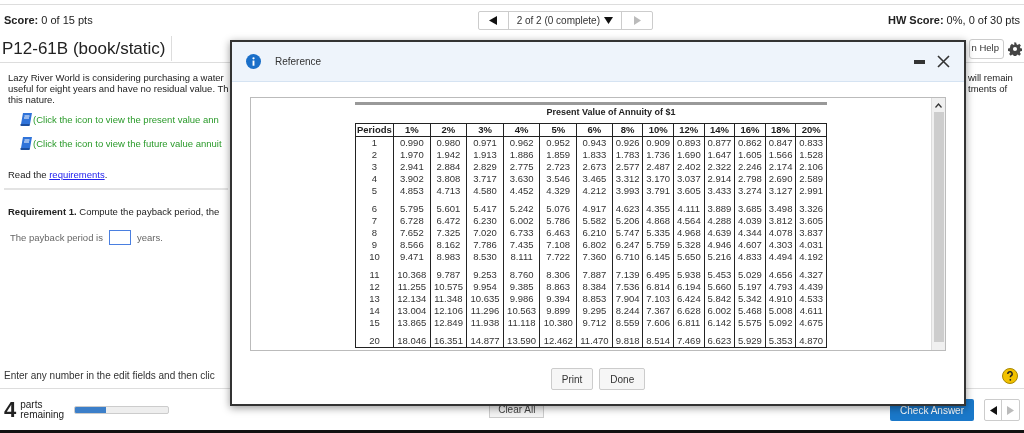 This screenshot has width=1024, height=433. What do you see at coordinates (126, 119) in the screenshot?
I see `resource-link: (Click the icon to view the present value ann` at bounding box center [126, 119].